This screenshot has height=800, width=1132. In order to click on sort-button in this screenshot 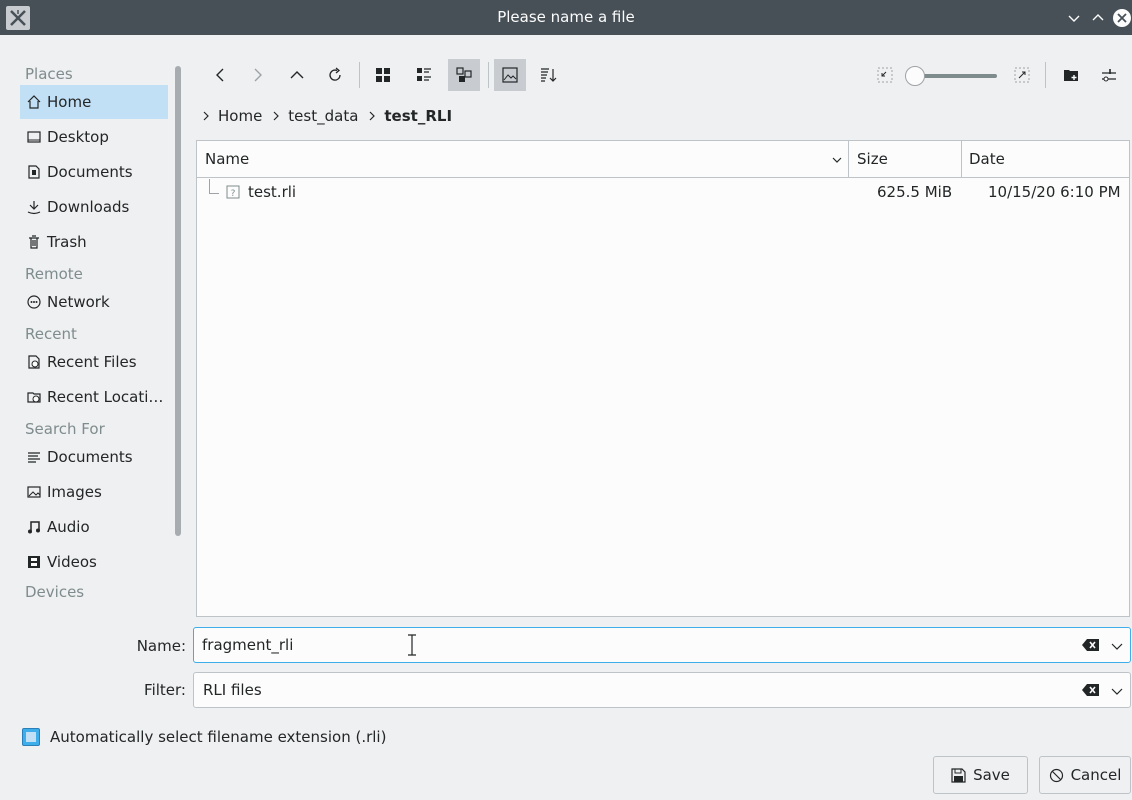, I will do `click(548, 75)`.